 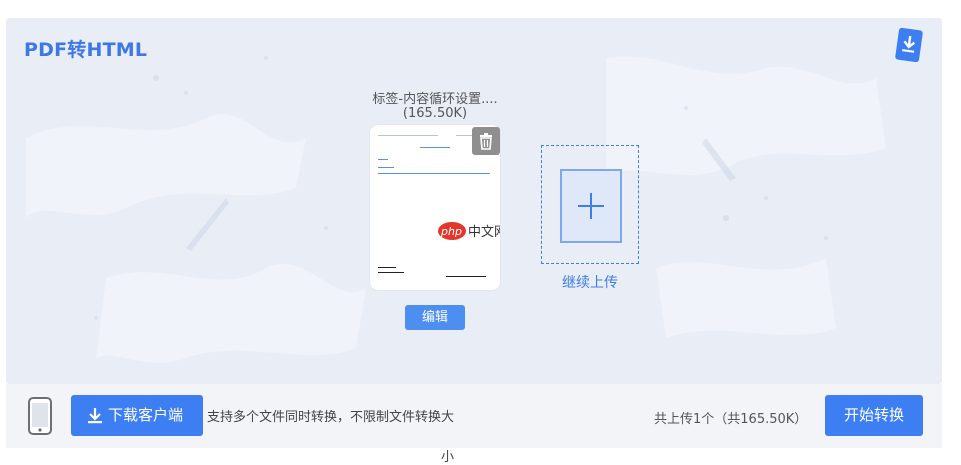 I want to click on download-client-label: 下载客户端, so click(x=146, y=415).